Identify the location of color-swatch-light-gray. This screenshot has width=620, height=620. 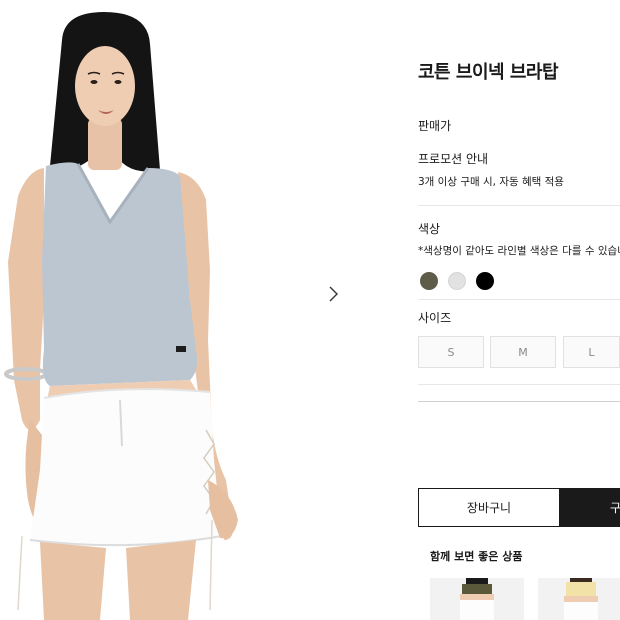
(457, 281).